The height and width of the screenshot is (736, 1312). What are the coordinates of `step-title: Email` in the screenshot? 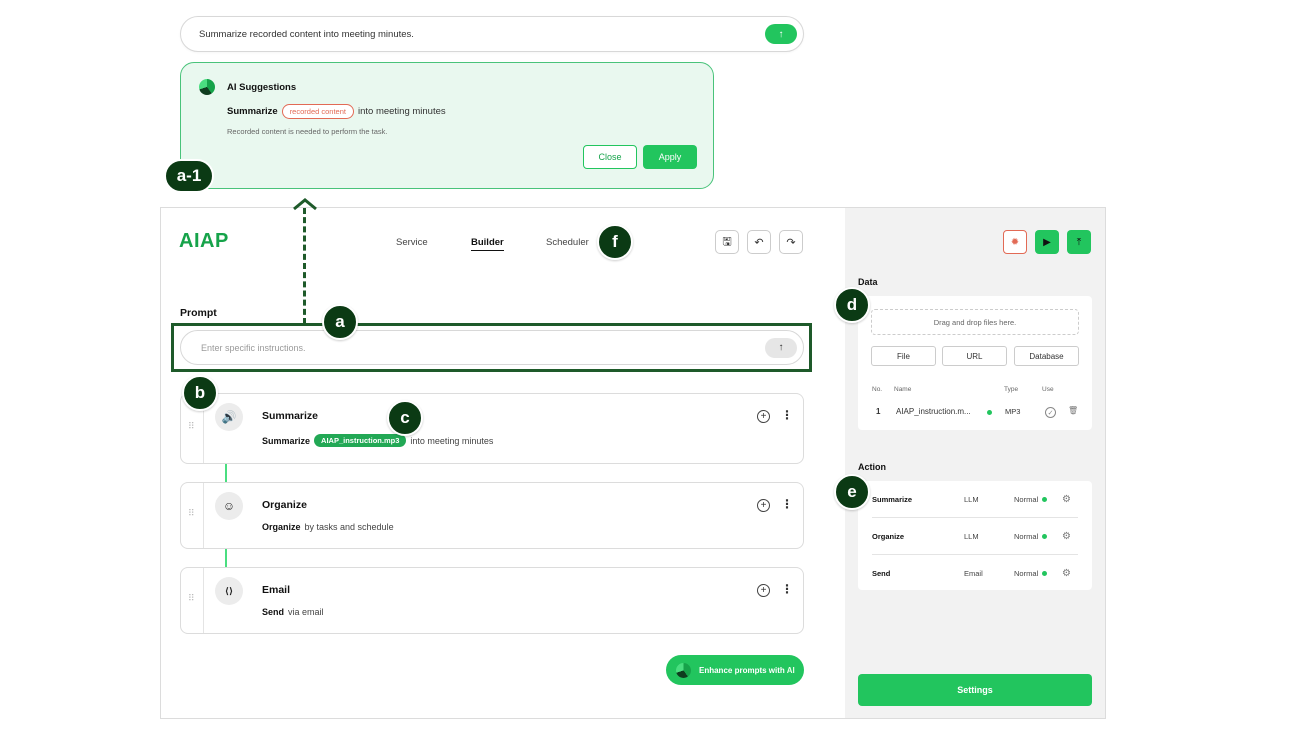 It's located at (276, 590).